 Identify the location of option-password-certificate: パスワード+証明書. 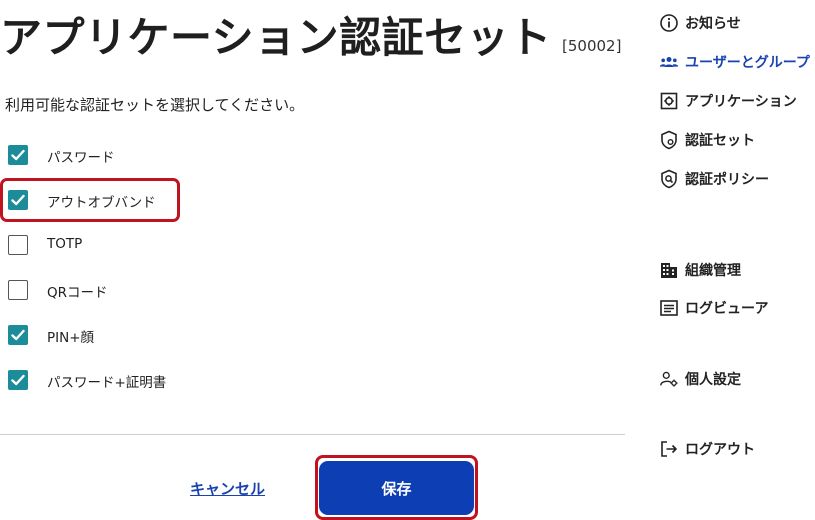
(87, 380).